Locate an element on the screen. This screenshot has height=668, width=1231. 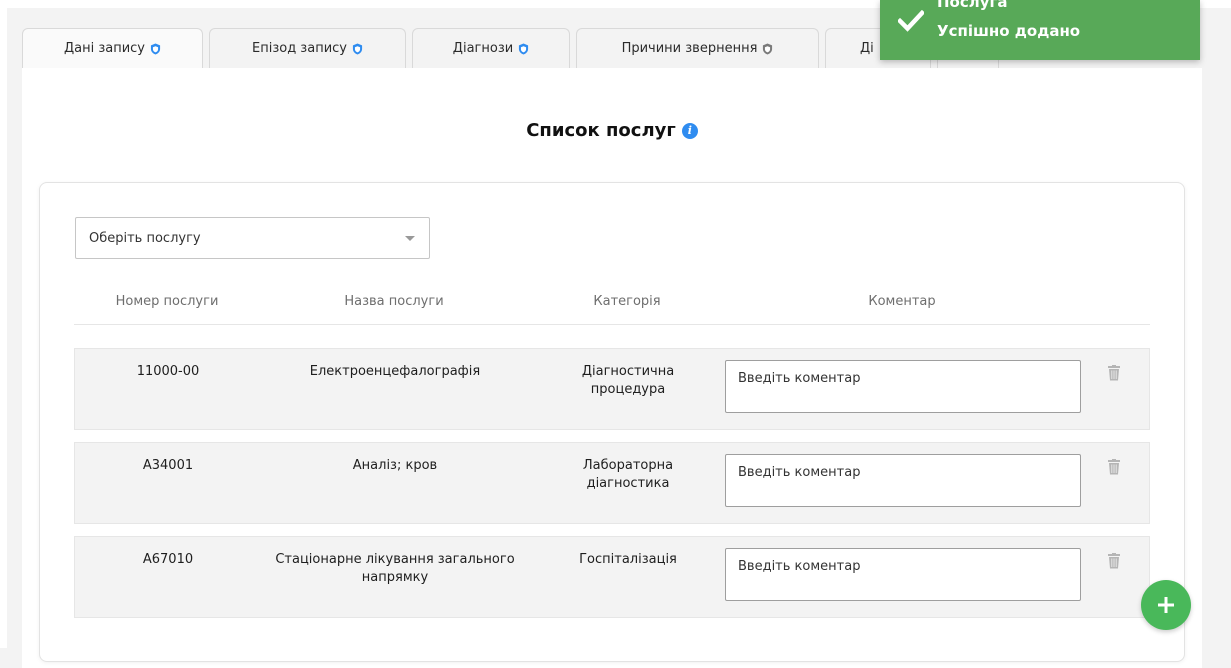
tab-label: Причини звернення is located at coordinates (689, 48).